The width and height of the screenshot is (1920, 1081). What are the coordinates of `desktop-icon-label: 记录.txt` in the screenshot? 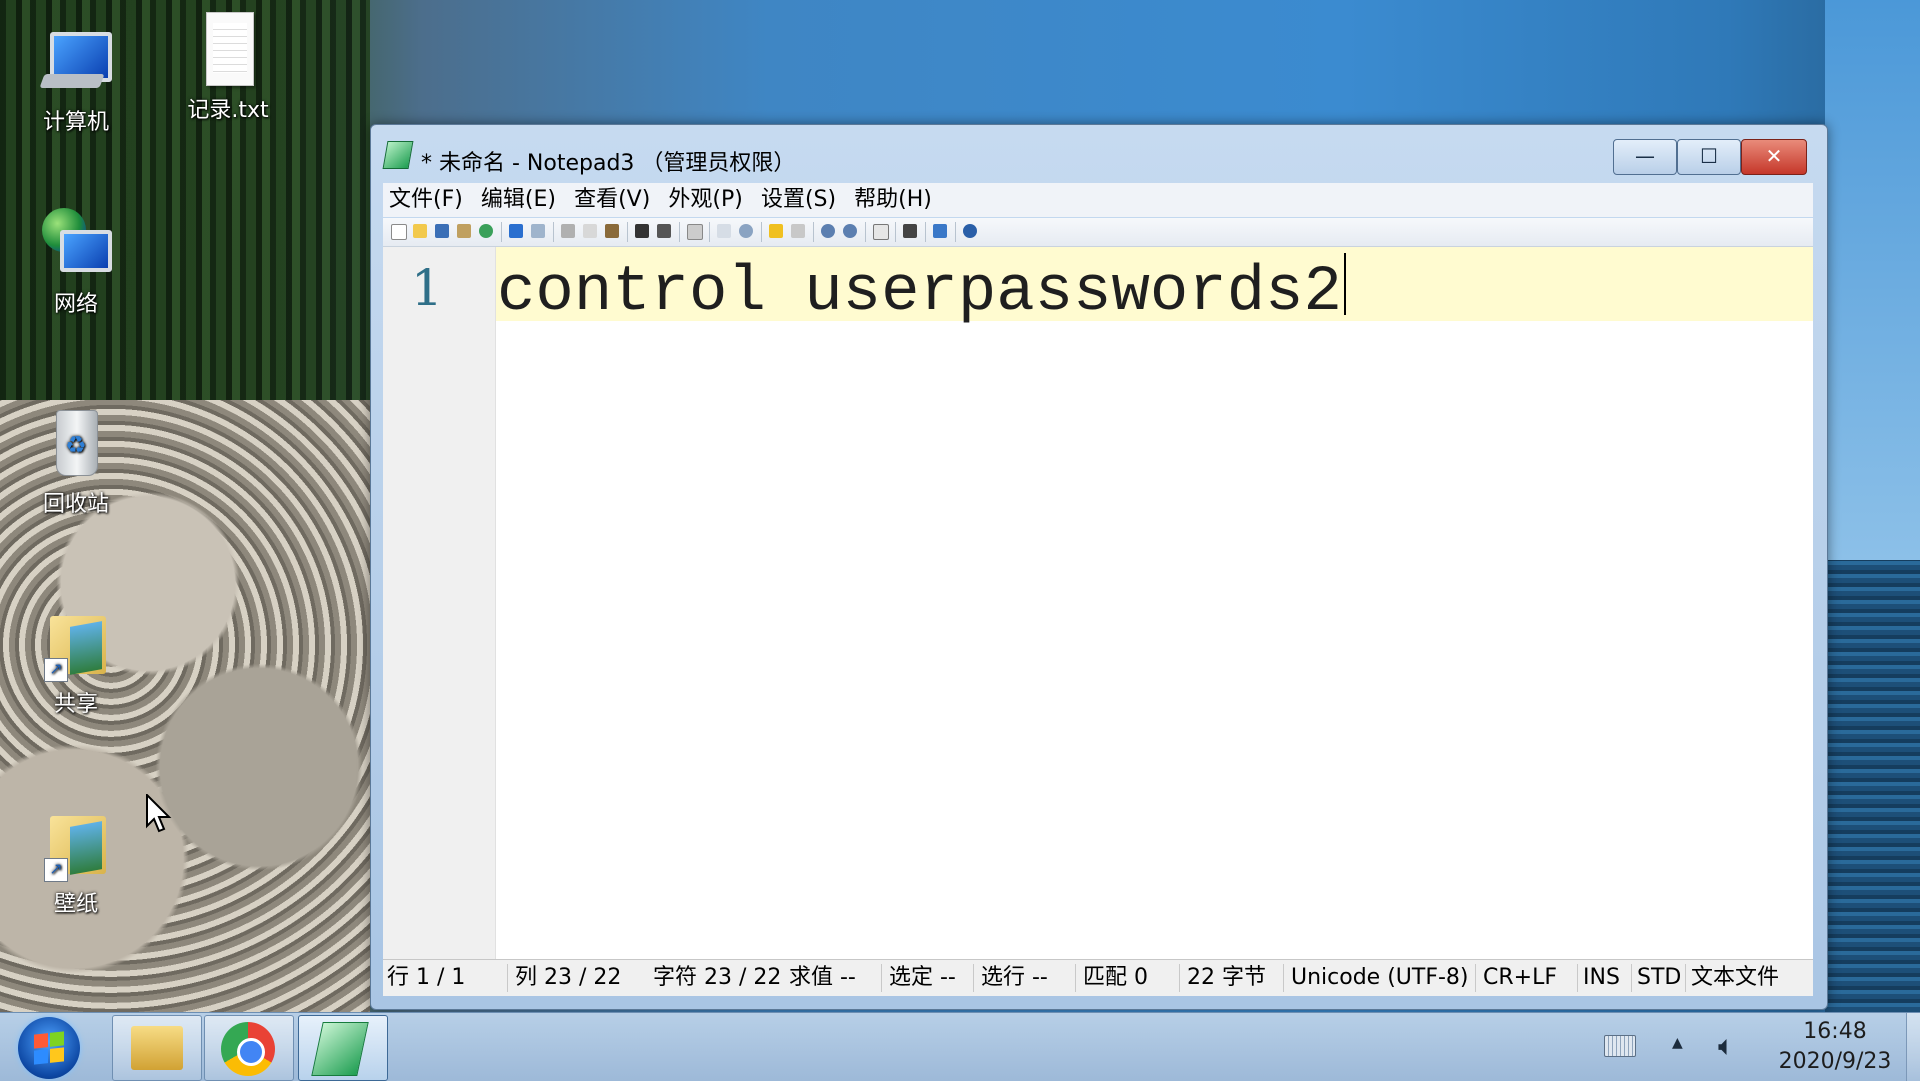 It's located at (228, 110).